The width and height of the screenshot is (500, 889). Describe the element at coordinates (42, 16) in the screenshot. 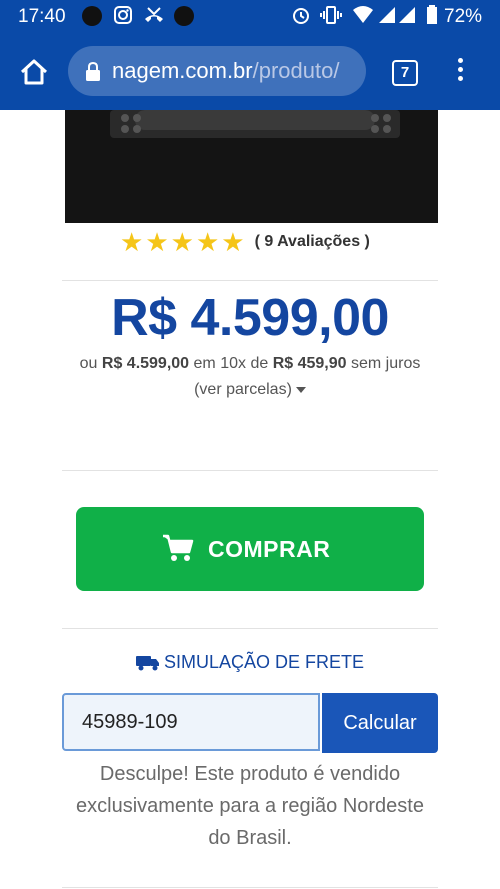

I see `status-time: 17:40` at that location.